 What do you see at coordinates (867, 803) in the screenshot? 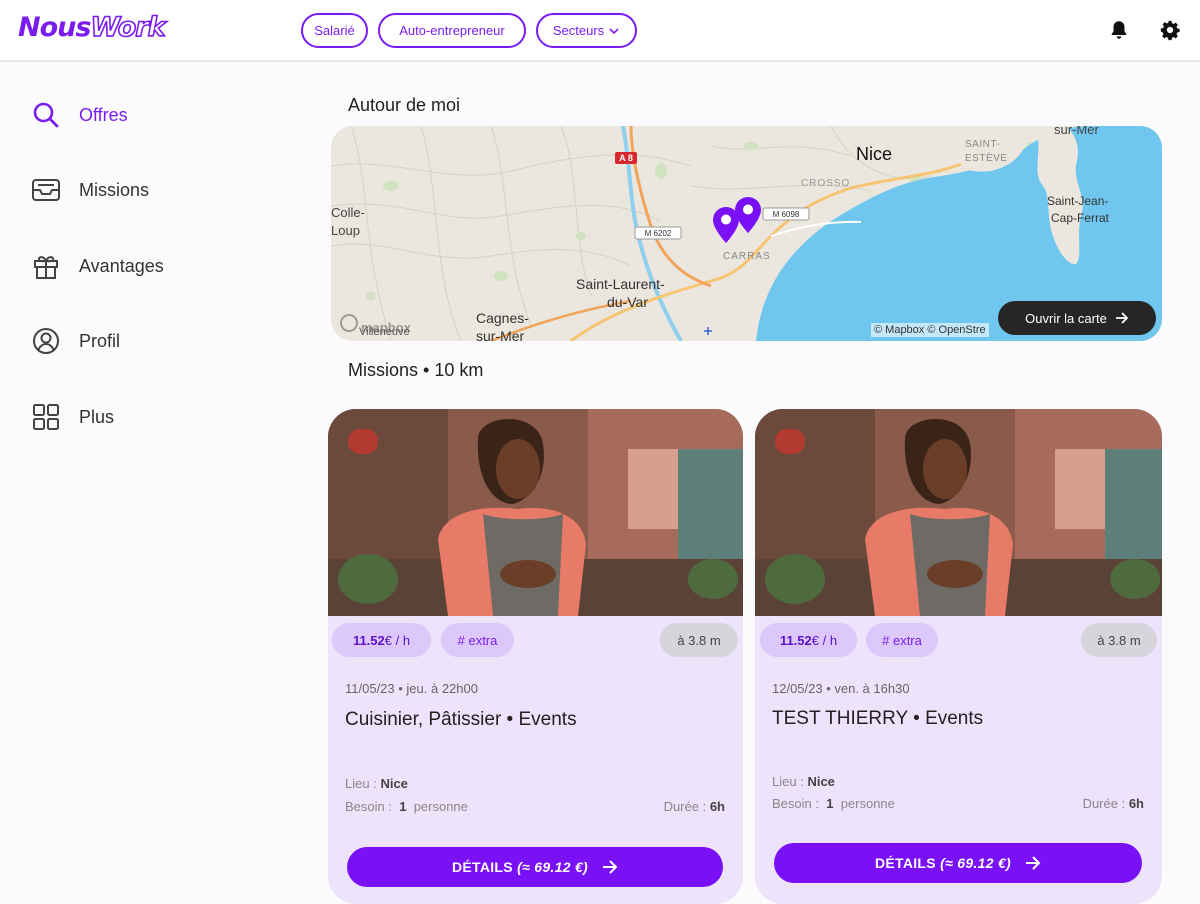
I see `need-unit: personne` at bounding box center [867, 803].